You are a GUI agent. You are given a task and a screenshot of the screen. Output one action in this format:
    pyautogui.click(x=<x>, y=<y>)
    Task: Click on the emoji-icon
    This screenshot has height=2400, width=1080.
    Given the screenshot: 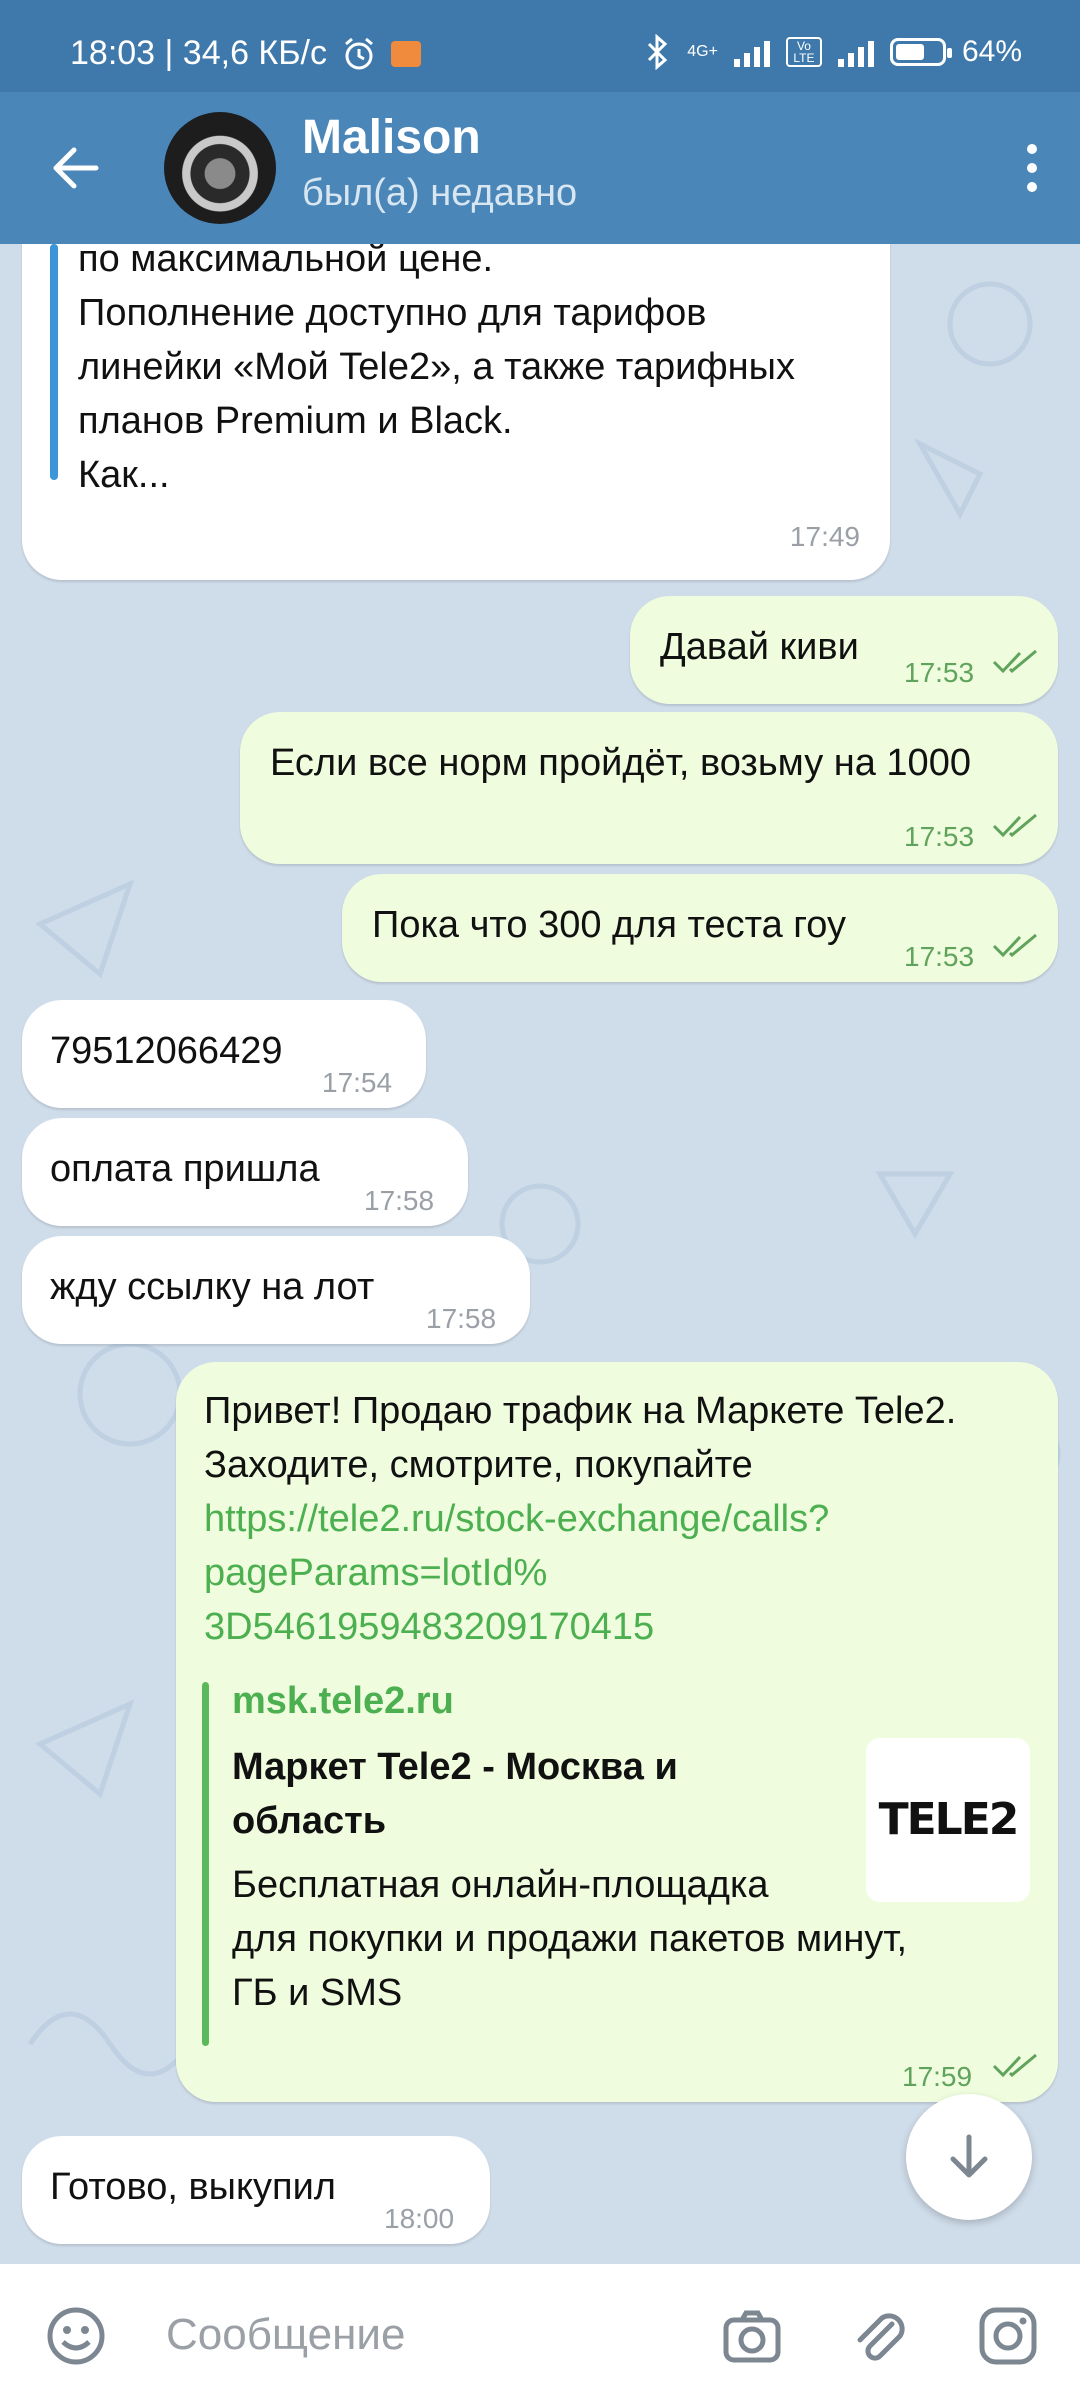 What is the action you would take?
    pyautogui.click(x=76, y=2336)
    